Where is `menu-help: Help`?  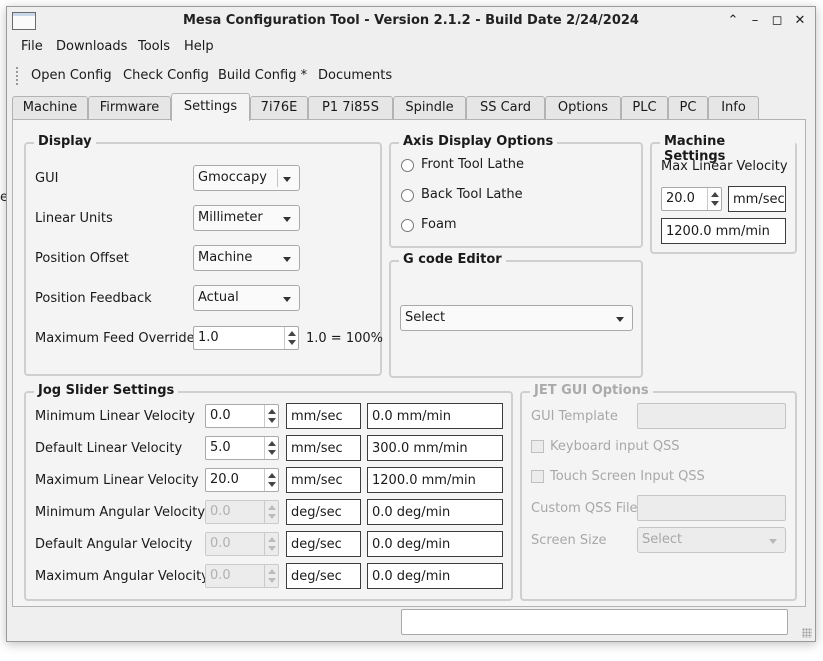
menu-help: Help is located at coordinates (199, 46).